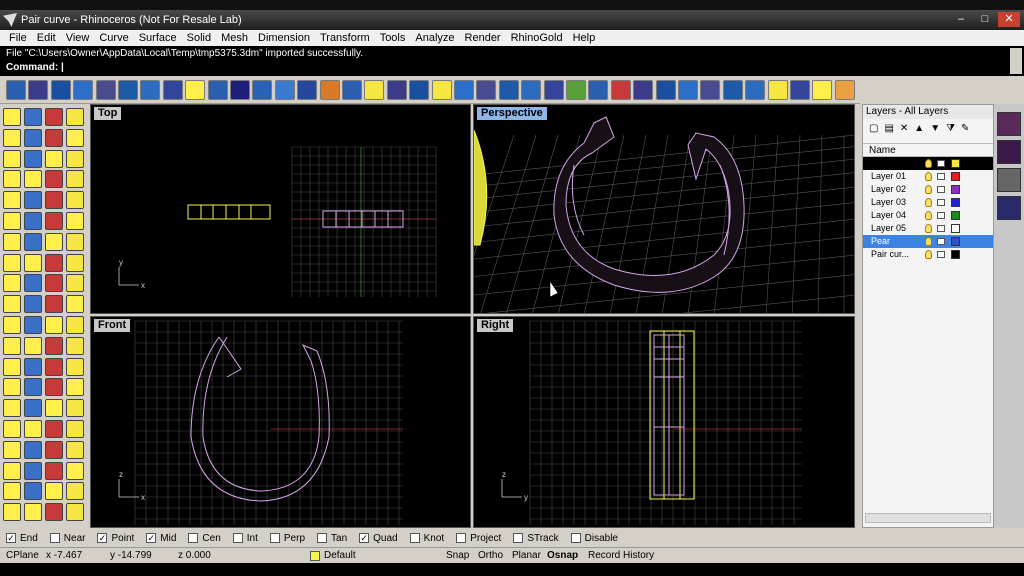 This screenshot has height=576, width=1024. I want to click on lock-icon, so click(941, 202).